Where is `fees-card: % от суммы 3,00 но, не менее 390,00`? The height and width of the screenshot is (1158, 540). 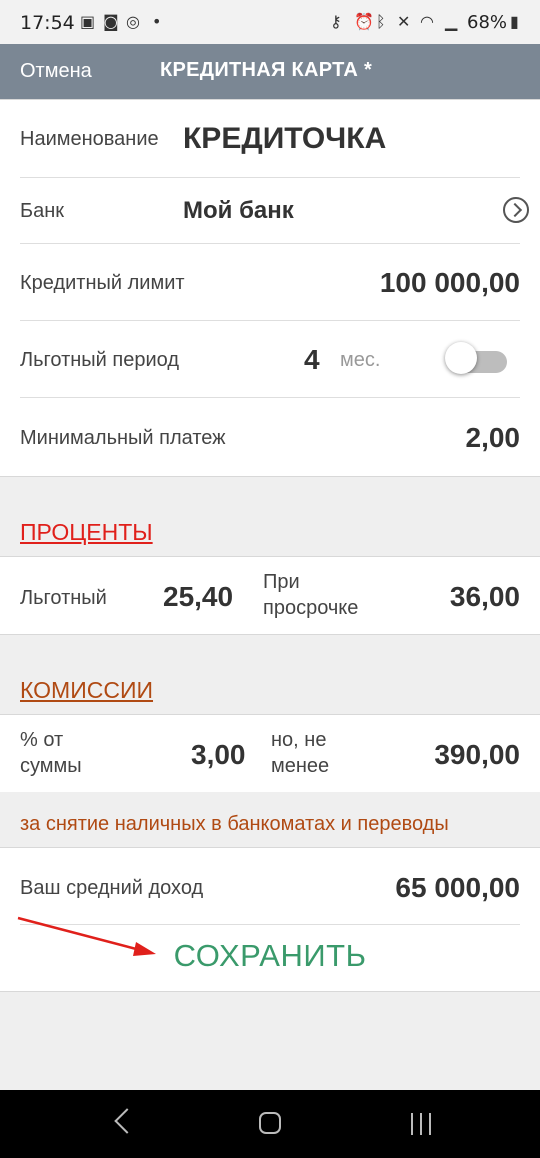
fees-card: % от суммы 3,00 но, не менее 390,00 is located at coordinates (270, 753).